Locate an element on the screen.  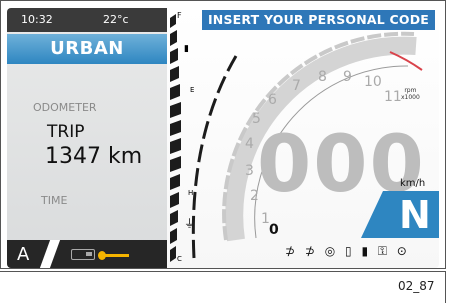
rpm-tick-label: 10 is located at coordinates (373, 82).